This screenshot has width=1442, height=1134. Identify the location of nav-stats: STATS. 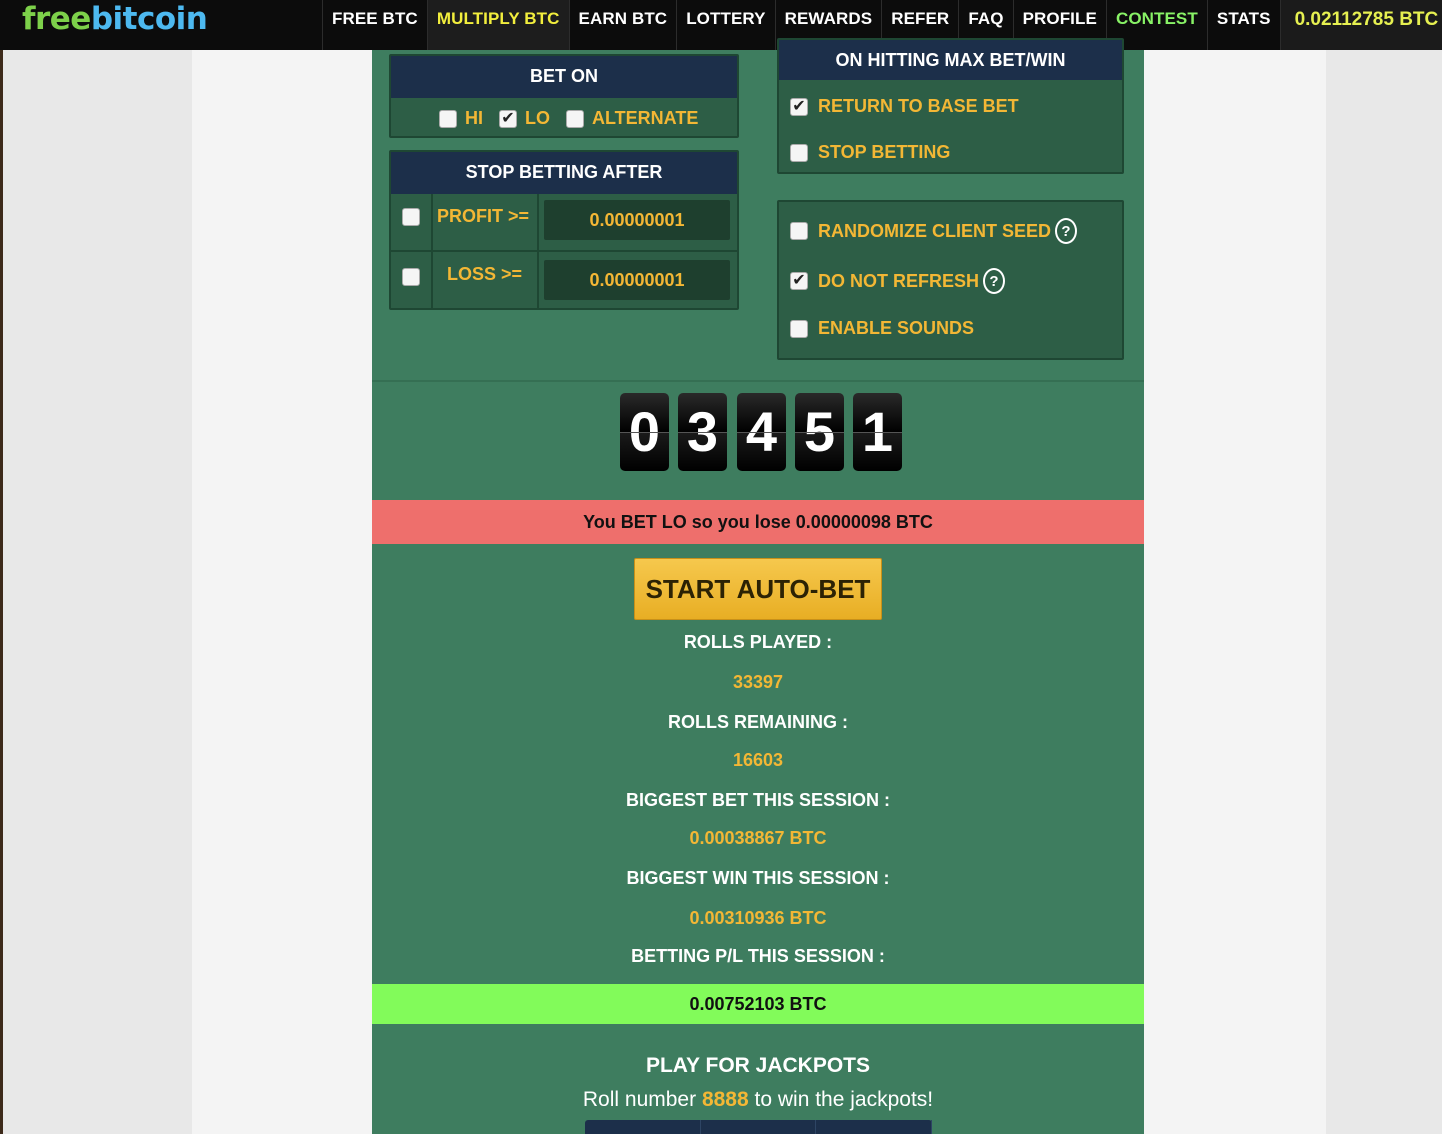
(1243, 25).